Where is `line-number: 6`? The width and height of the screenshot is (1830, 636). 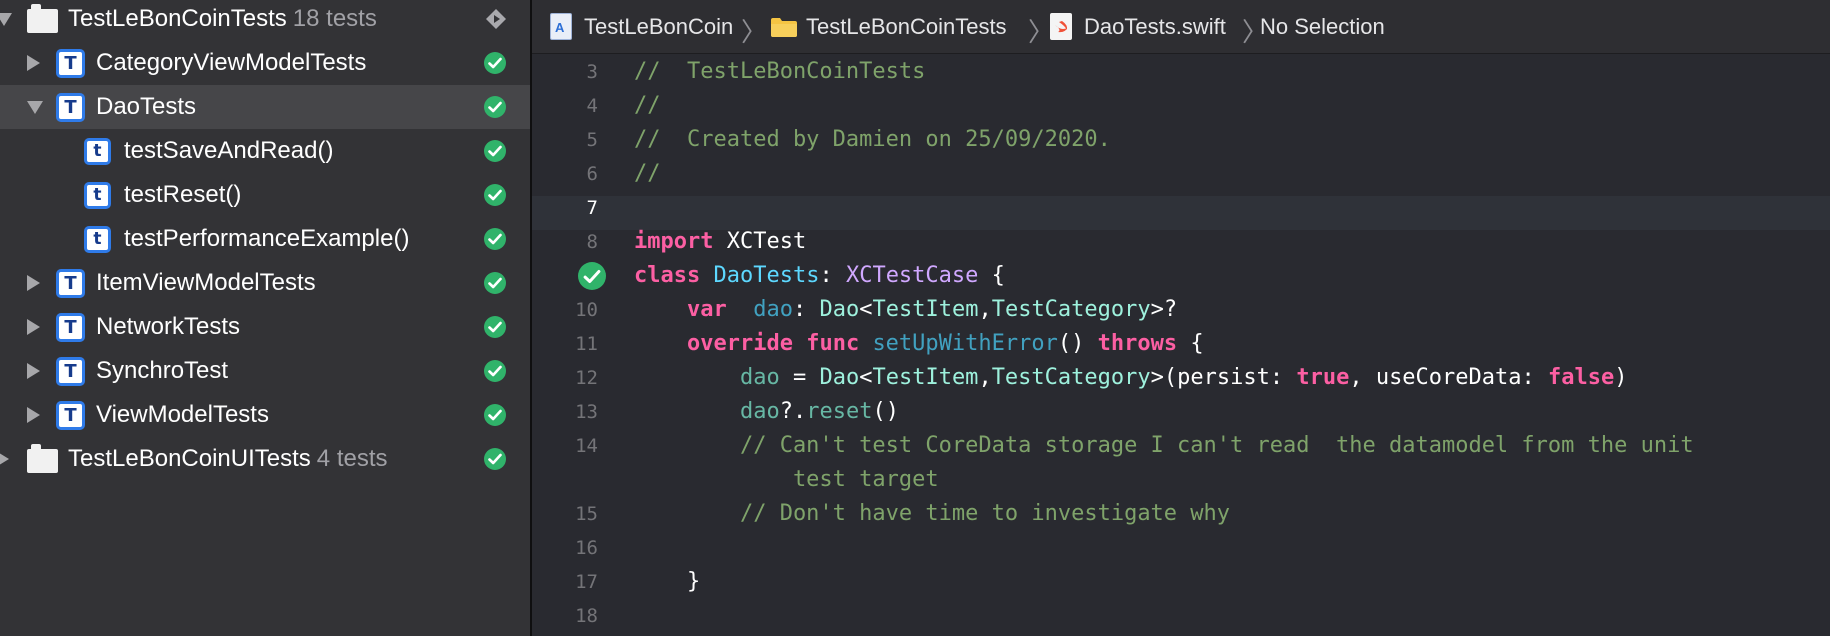 line-number: 6 is located at coordinates (592, 174).